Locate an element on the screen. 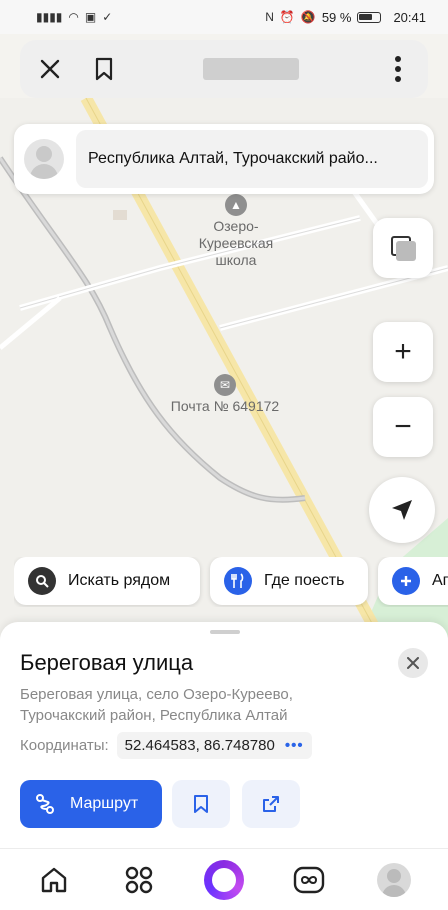  poi-school-line1: Озеро- is located at coordinates (236, 226).